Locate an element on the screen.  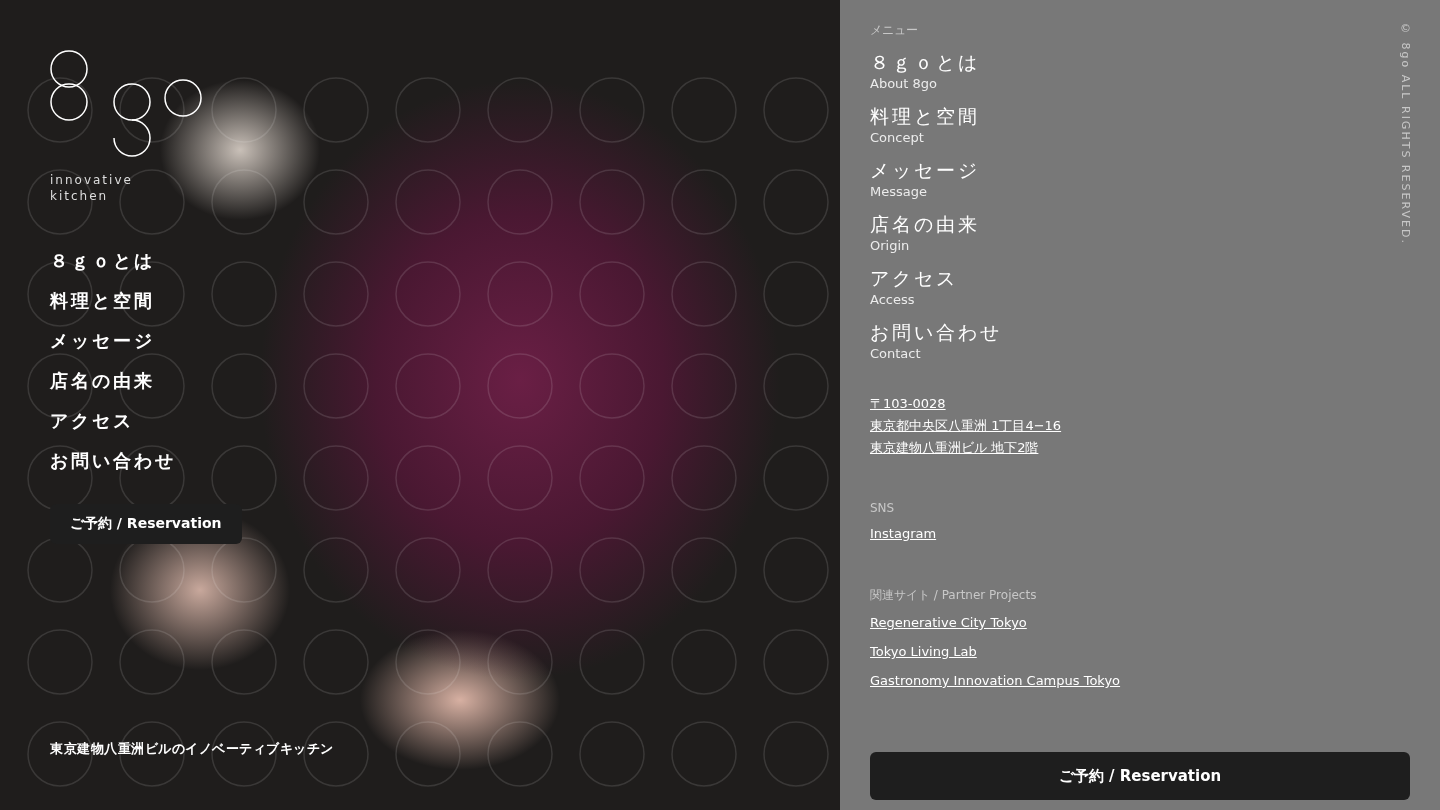
partners-heading: 関連サイト / Partner Projects is located at coordinates (953, 595).